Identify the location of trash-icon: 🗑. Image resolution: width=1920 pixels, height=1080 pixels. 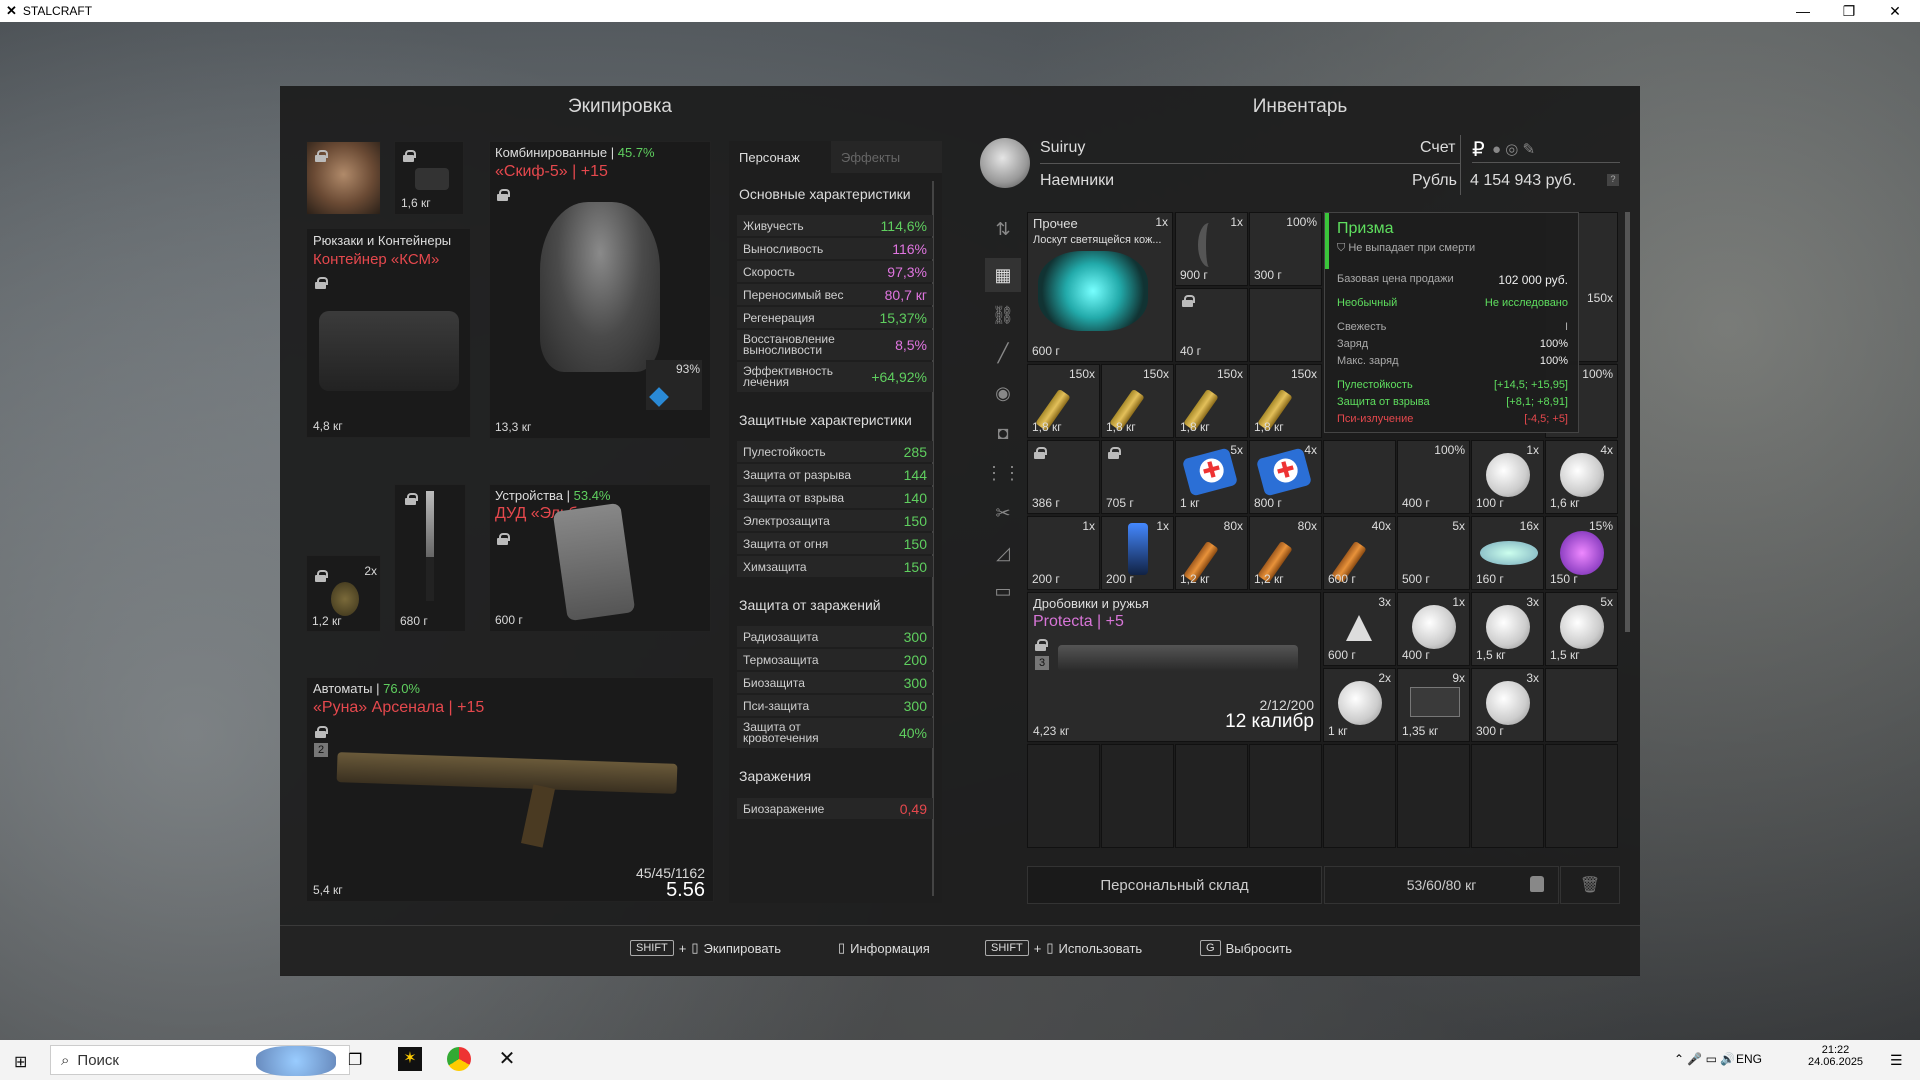
(1590, 885).